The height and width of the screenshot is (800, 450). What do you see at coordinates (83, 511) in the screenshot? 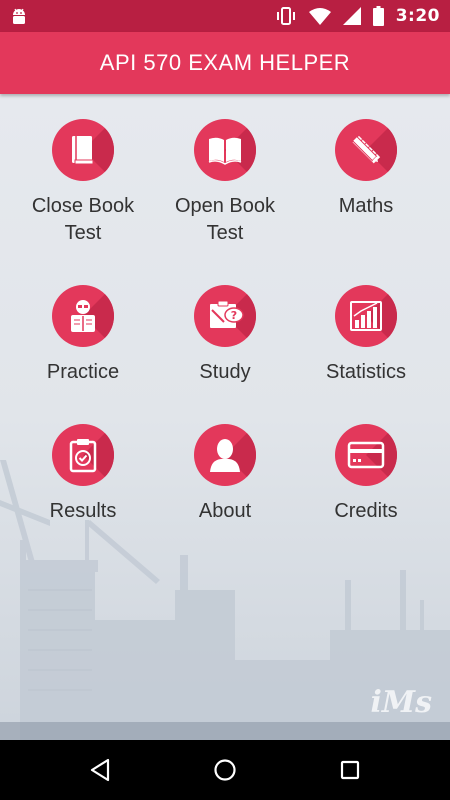
I see `tile-label: Results` at bounding box center [83, 511].